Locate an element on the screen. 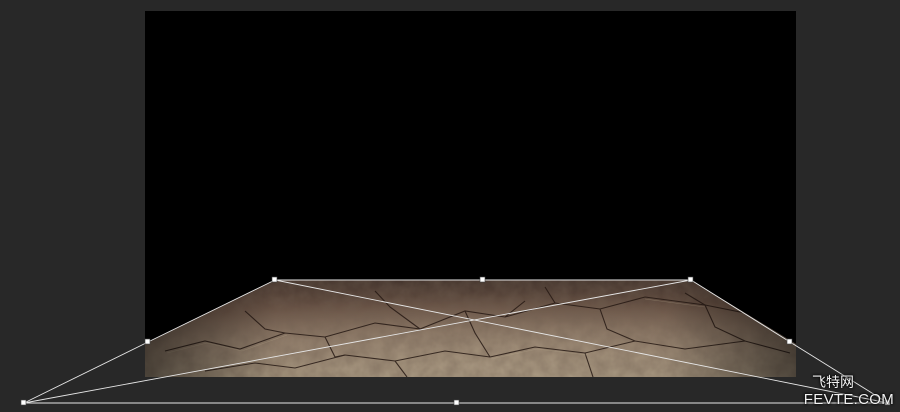 This screenshot has width=900, height=412. handle-top-right is located at coordinates (690, 279).